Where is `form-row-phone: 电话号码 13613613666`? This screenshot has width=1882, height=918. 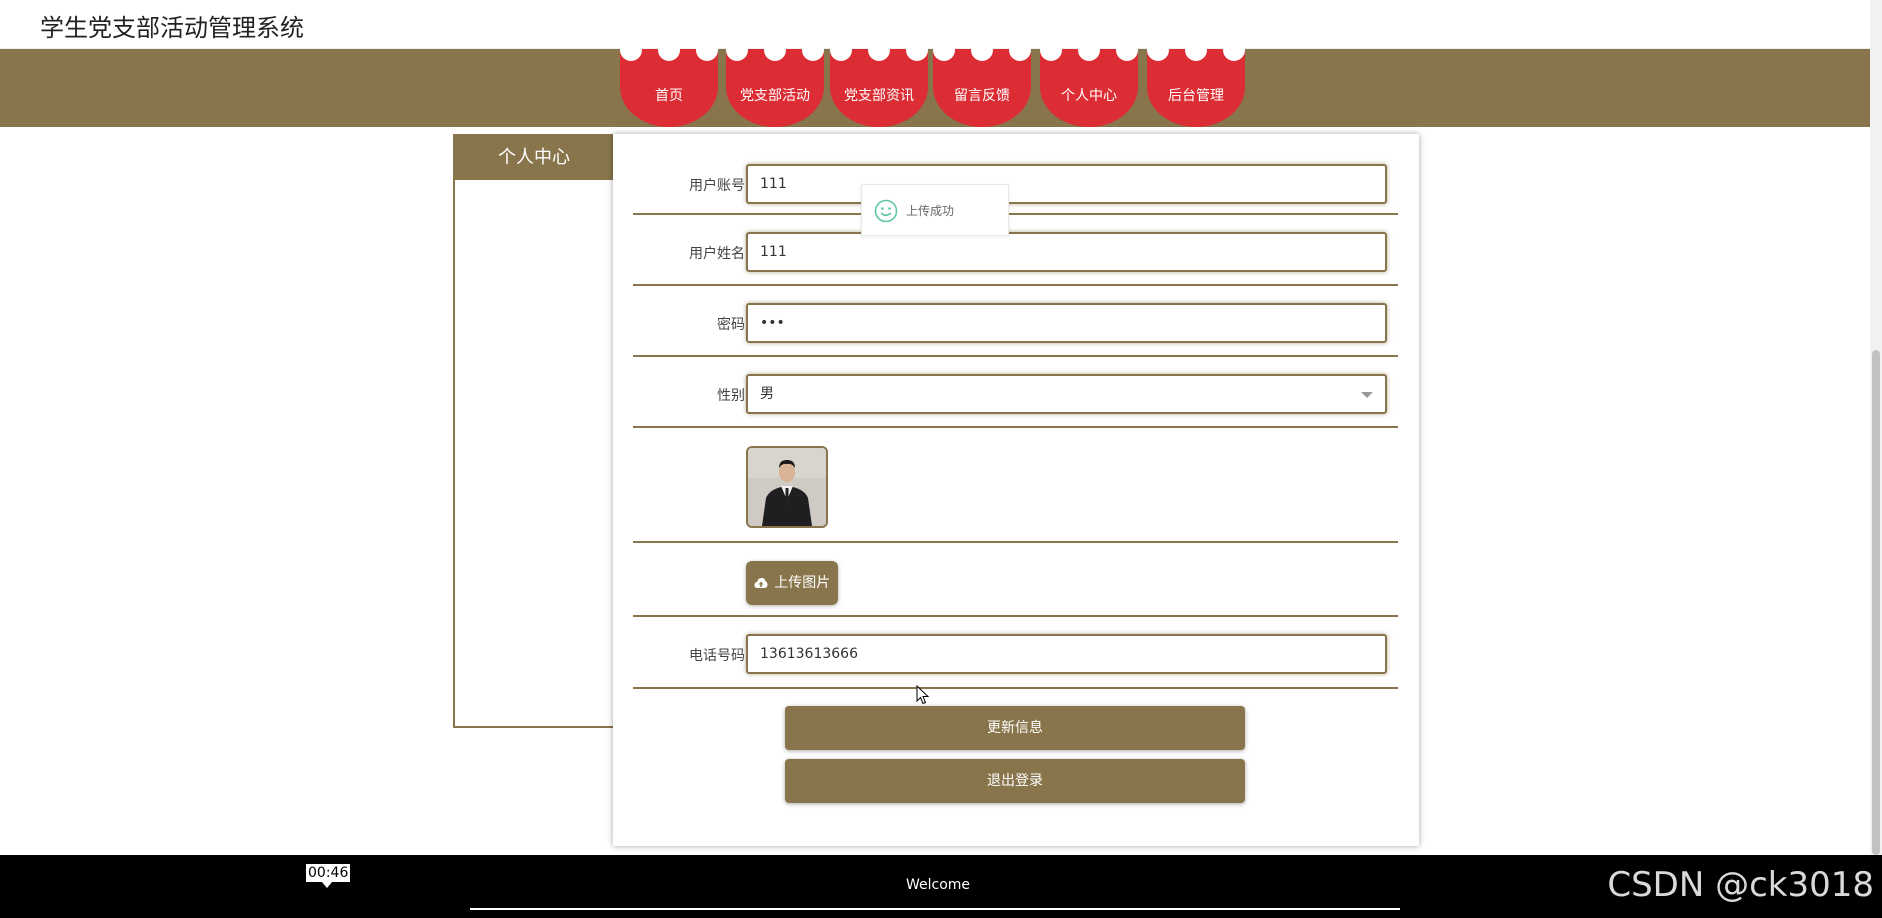
form-row-phone: 电话号码 13613613666 is located at coordinates (1015, 653).